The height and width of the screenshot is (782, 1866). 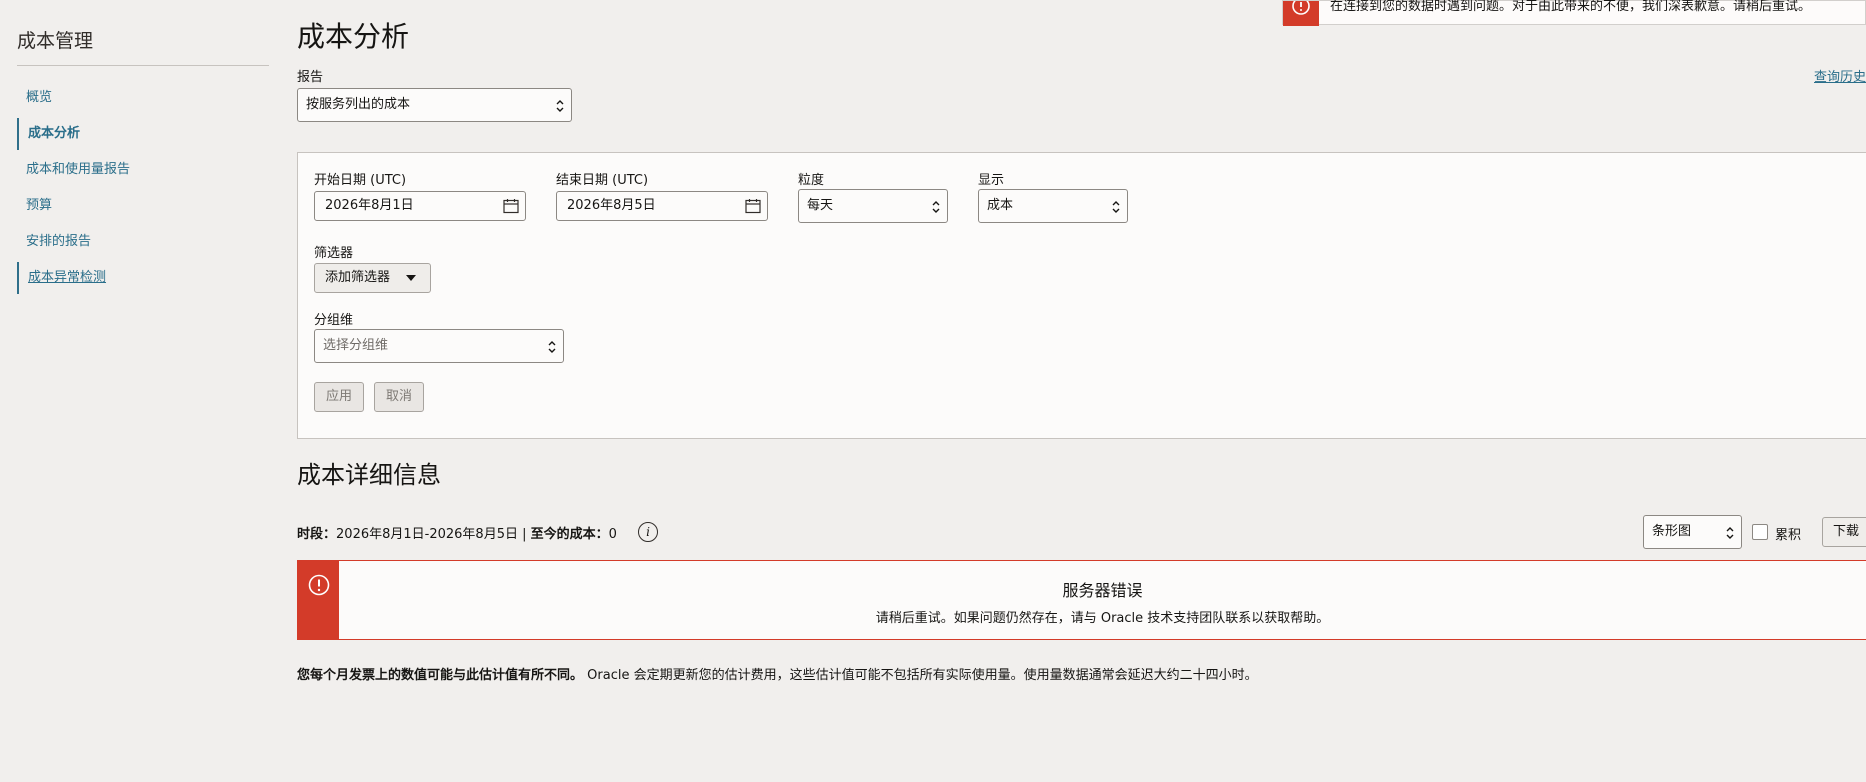 What do you see at coordinates (358, 277) in the screenshot?
I see `add-filter-label: 添加筛选器` at bounding box center [358, 277].